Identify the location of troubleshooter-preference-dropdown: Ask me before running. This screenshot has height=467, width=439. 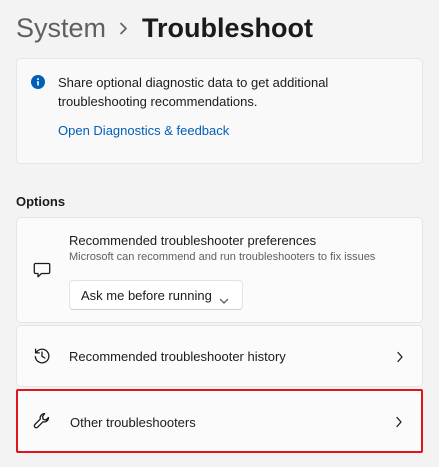
(156, 295).